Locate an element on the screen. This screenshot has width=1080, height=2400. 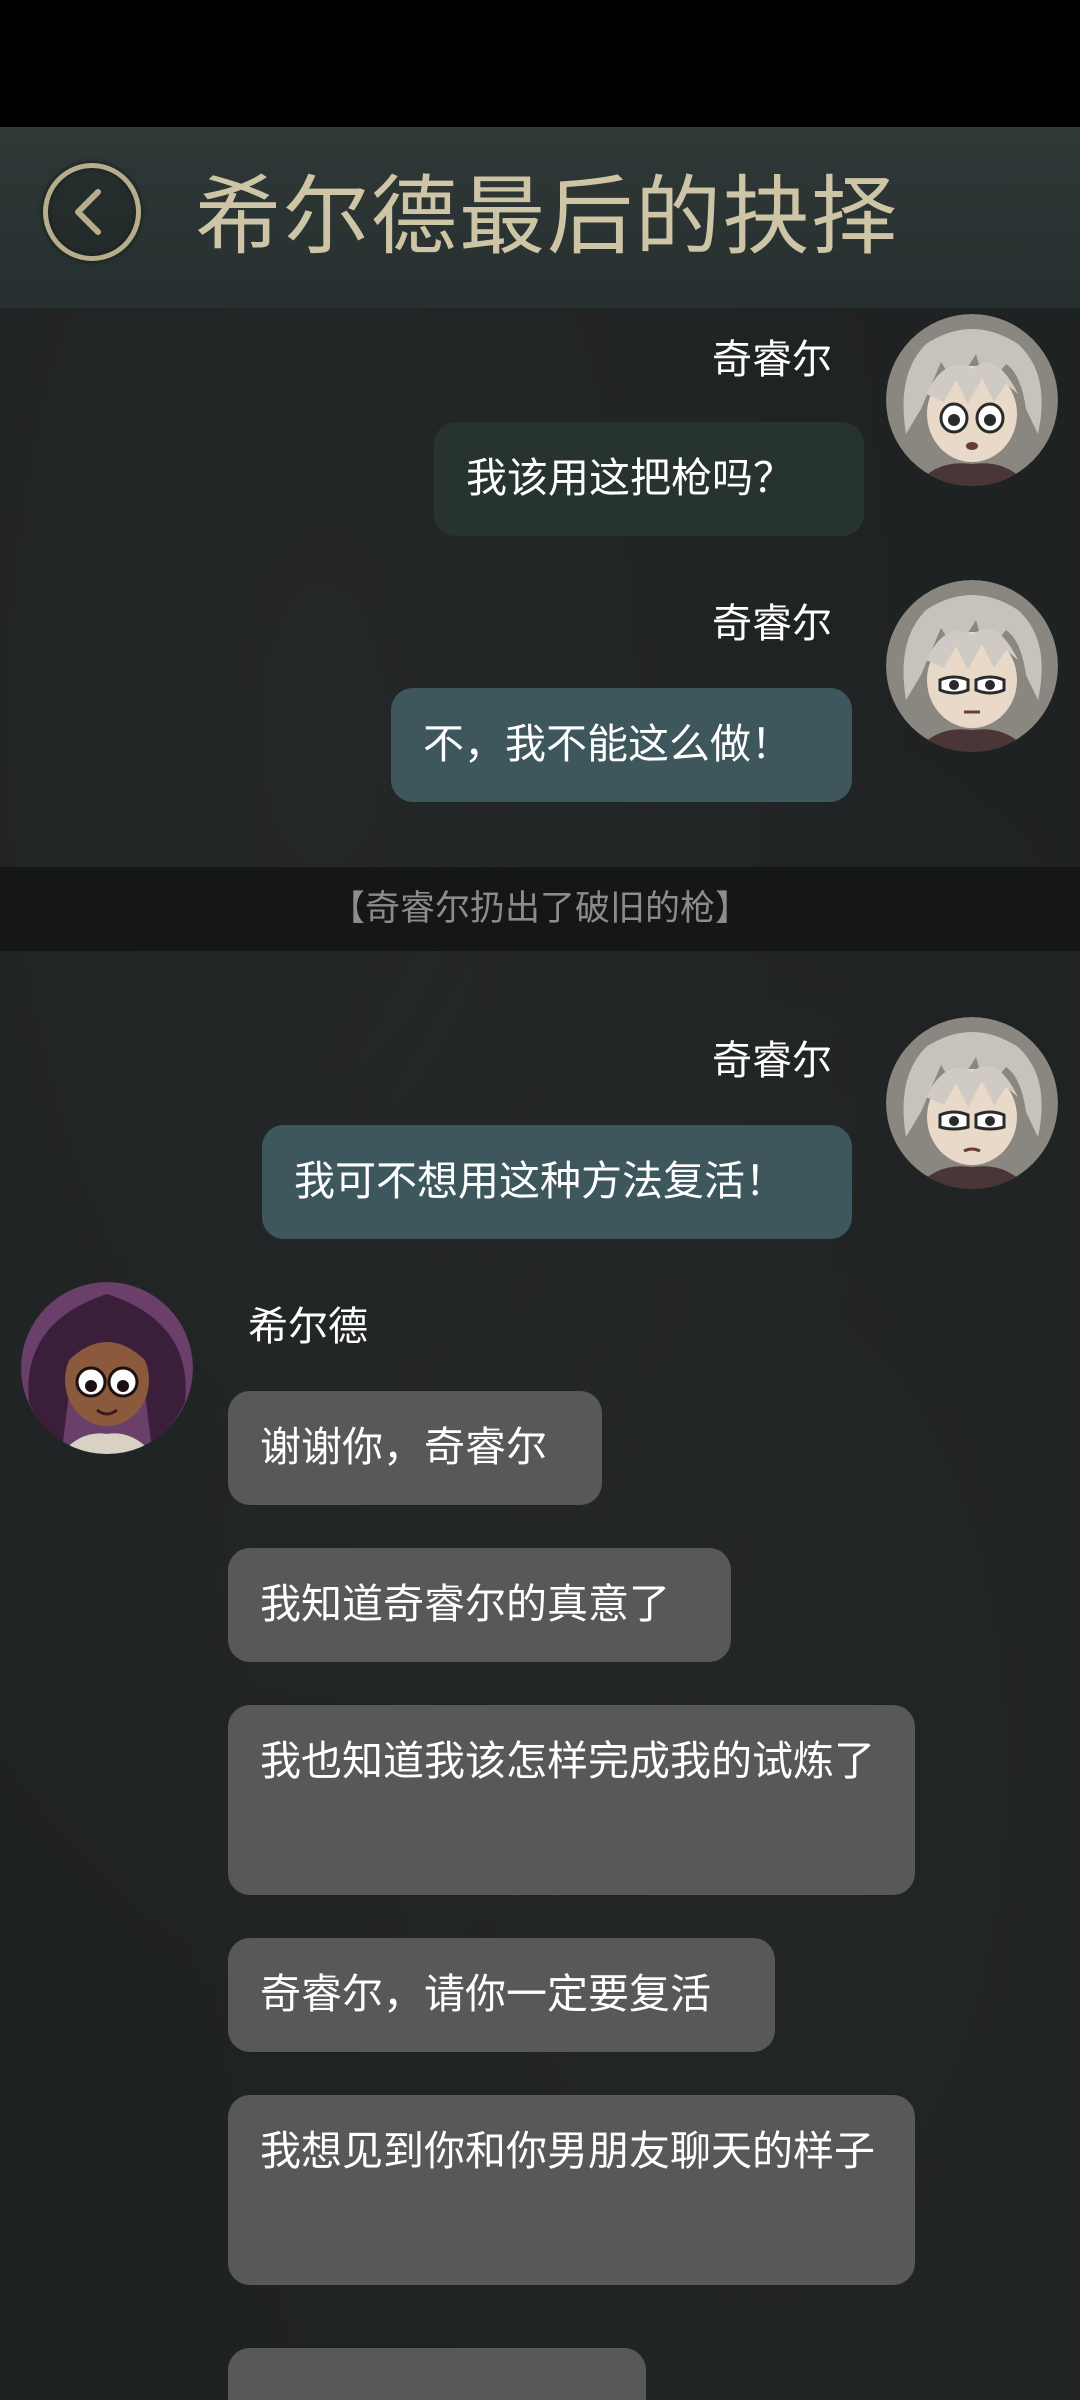
top-bar: 希尔德最后的抉择 is located at coordinates (540, 218).